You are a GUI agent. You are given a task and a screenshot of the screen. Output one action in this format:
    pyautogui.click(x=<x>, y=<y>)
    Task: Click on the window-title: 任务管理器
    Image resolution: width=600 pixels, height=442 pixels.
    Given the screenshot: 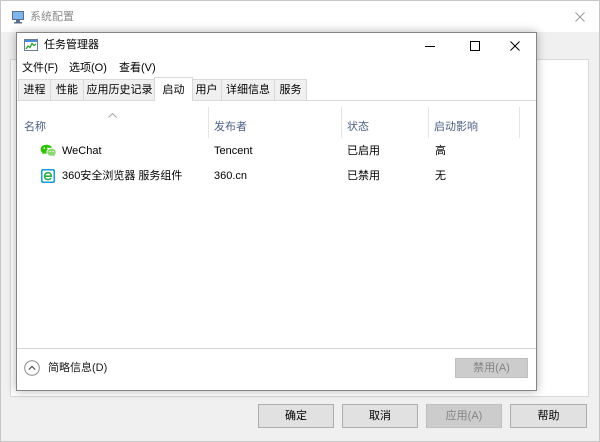 What is the action you would take?
    pyautogui.click(x=71, y=45)
    